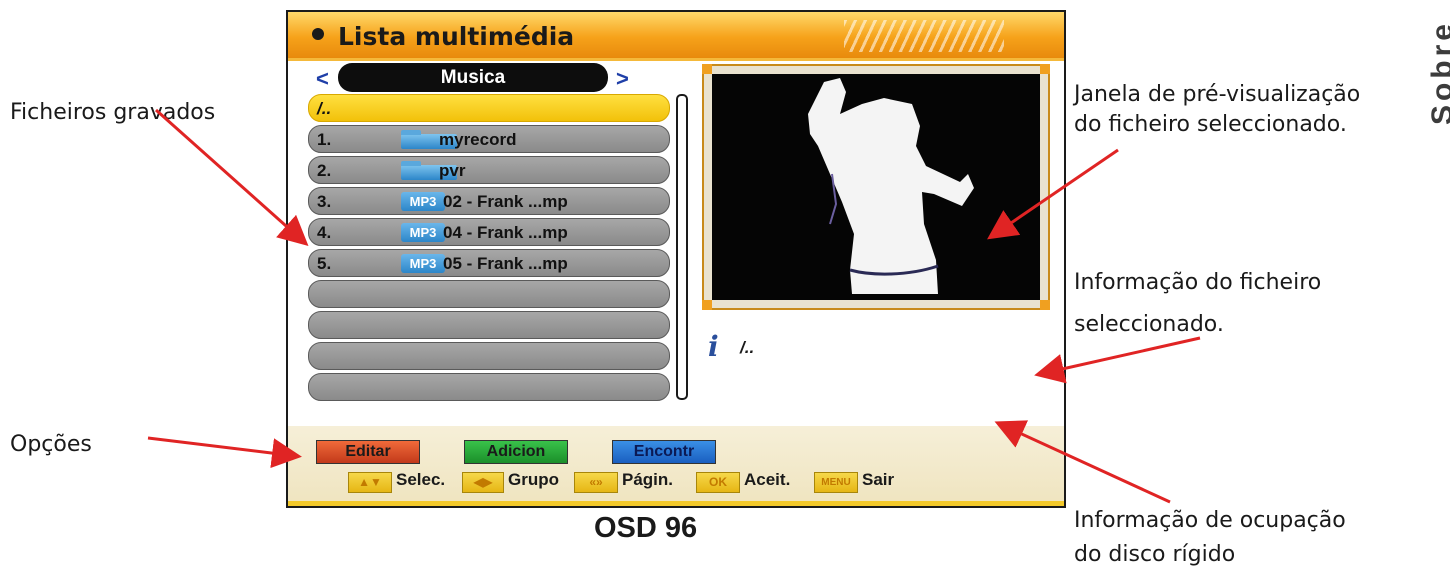 The width and height of the screenshot is (1450, 573). I want to click on arrow-recorded-files, so click(232, 177).